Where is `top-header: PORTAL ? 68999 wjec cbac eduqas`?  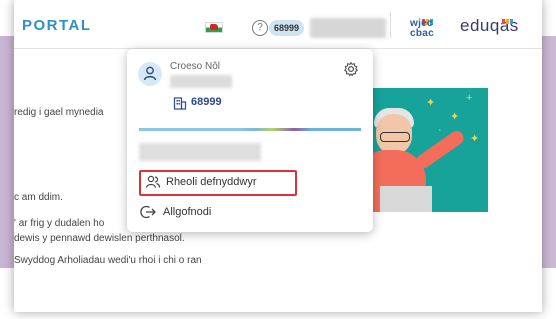
top-header: PORTAL ? 68999 wjec cbac eduqas is located at coordinates (278, 24).